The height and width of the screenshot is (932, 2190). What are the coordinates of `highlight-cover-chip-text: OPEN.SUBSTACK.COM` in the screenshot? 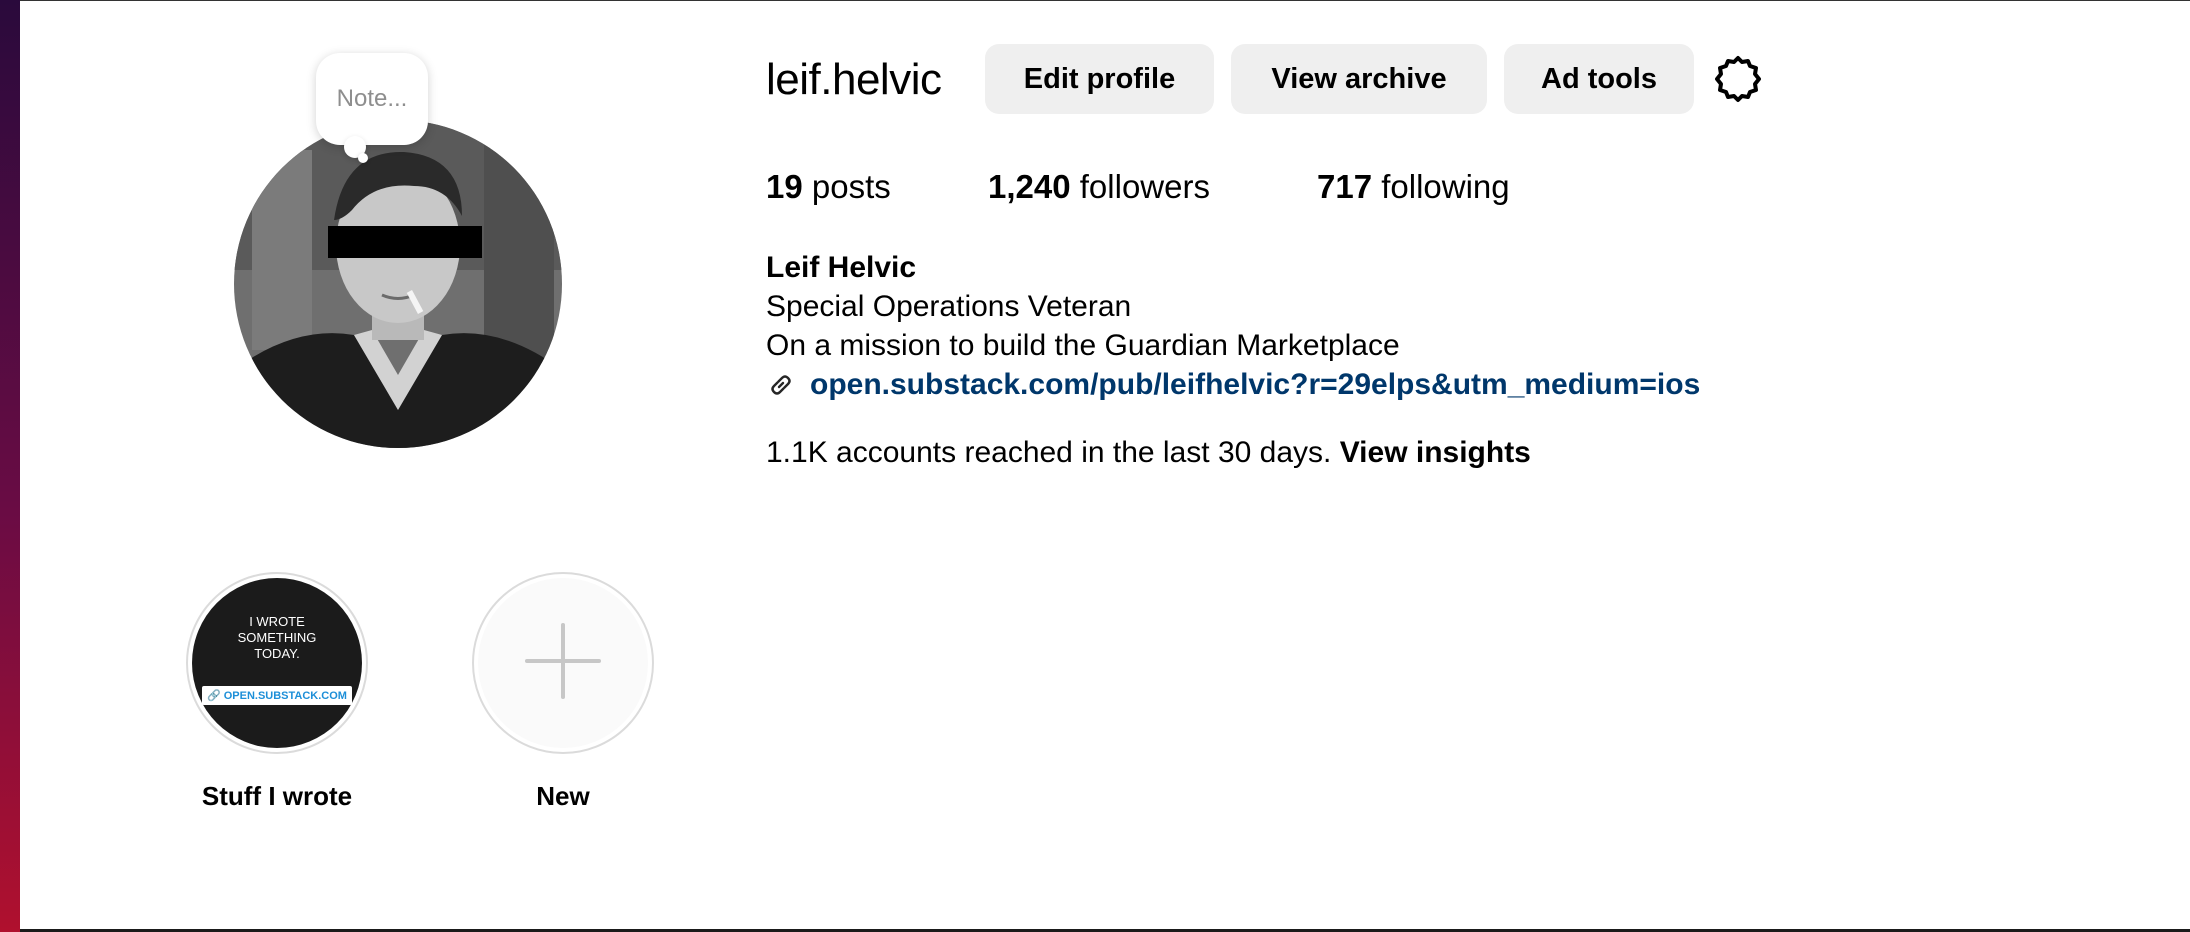 It's located at (285, 695).